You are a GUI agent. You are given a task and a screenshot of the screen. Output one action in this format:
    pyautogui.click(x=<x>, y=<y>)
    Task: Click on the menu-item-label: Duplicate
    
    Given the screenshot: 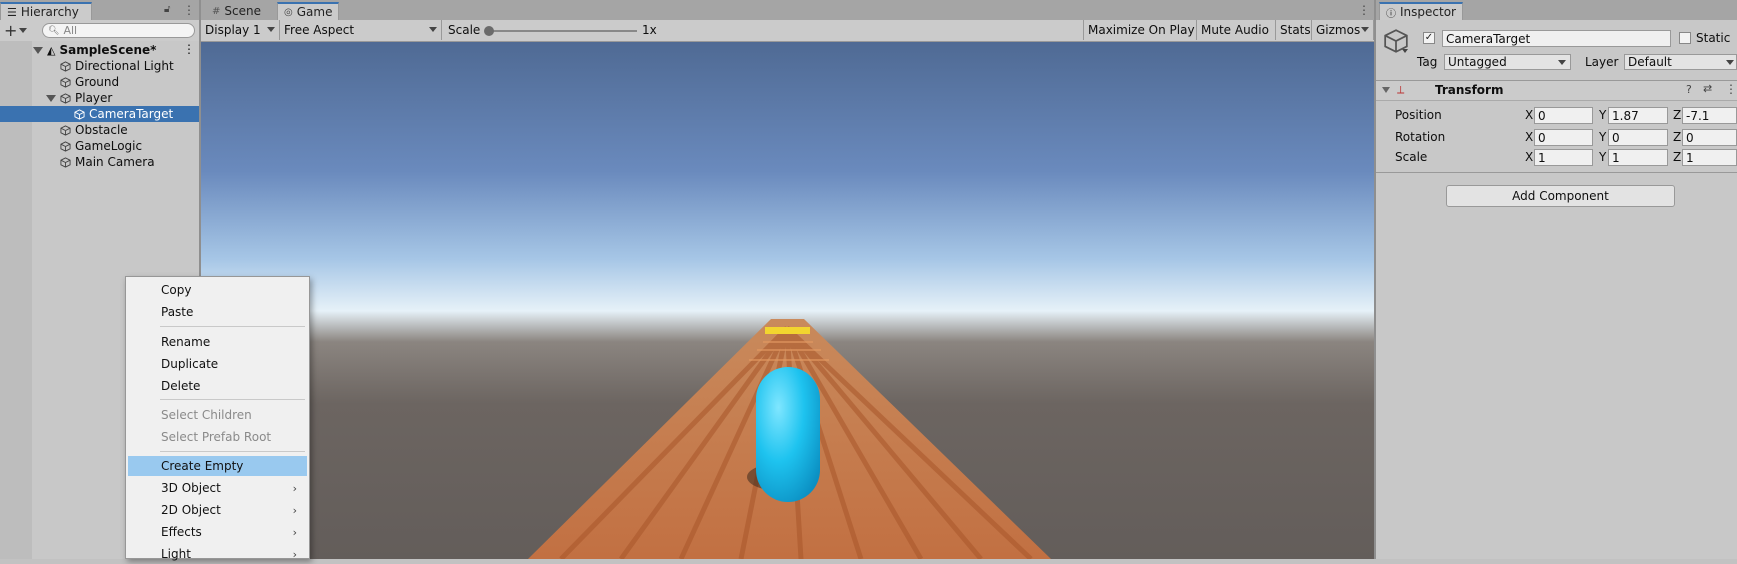 What is the action you would take?
    pyautogui.click(x=190, y=364)
    